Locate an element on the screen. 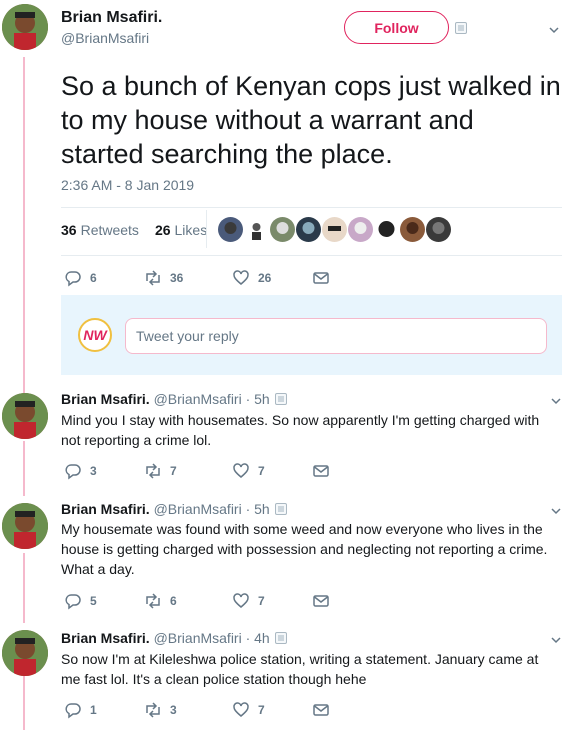 The image size is (579, 730). tweet-actions: 6 36 26 is located at coordinates (197, 278).